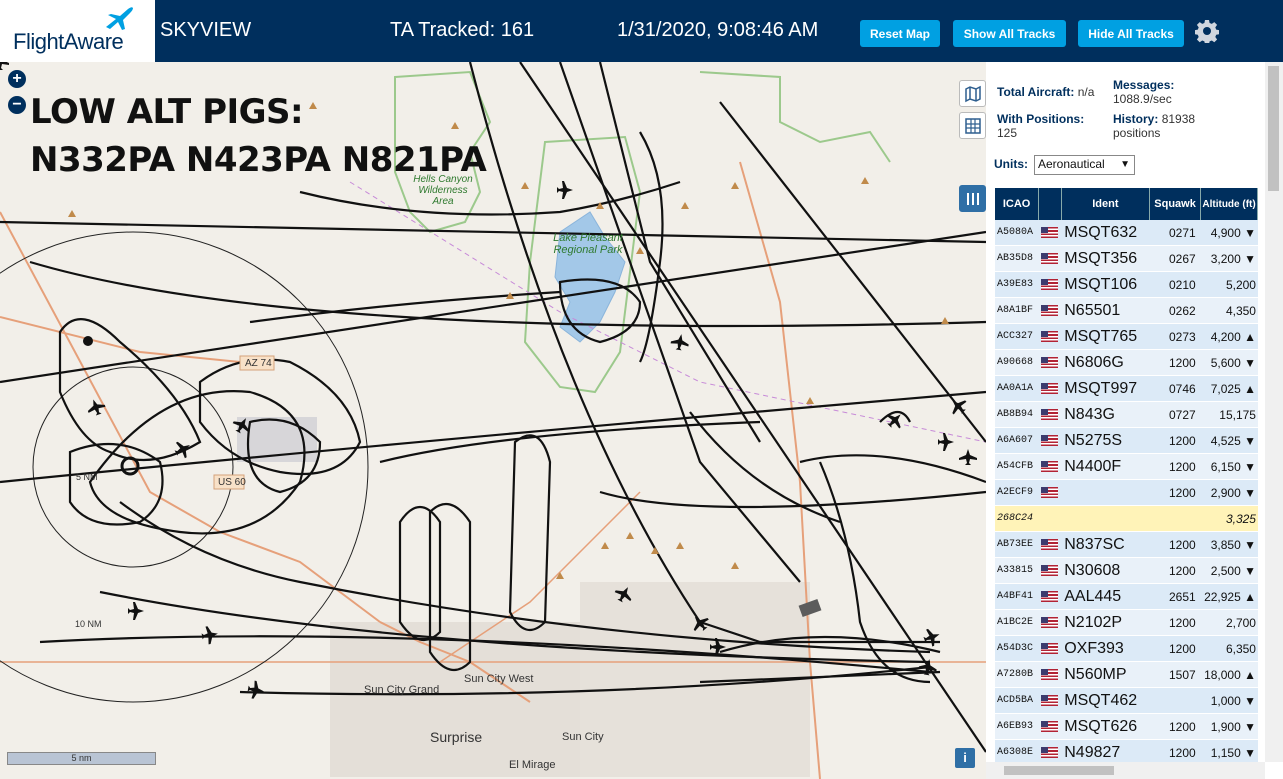 The image size is (1283, 779). Describe the element at coordinates (1101, 284) in the screenshot. I see `ident-cell: MSQT106` at that location.